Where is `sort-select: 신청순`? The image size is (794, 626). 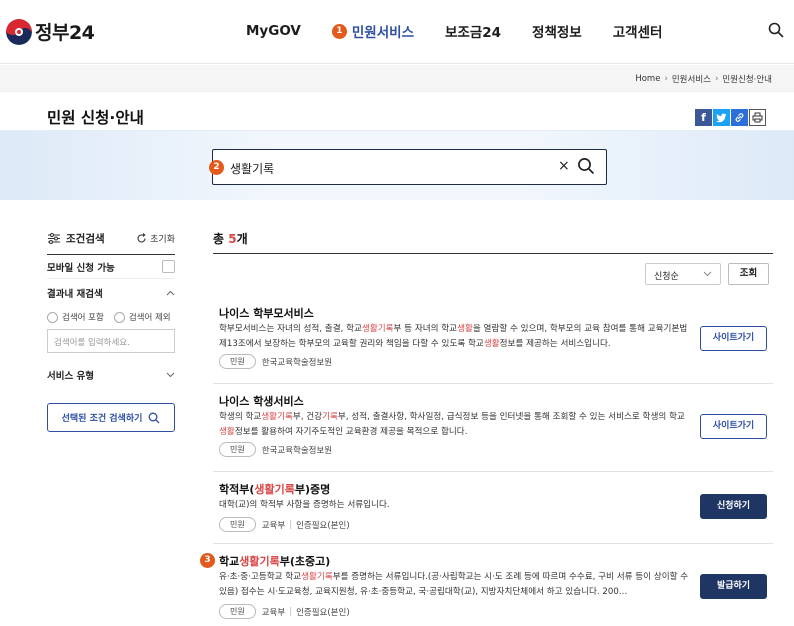 sort-select: 신청순 is located at coordinates (683, 274).